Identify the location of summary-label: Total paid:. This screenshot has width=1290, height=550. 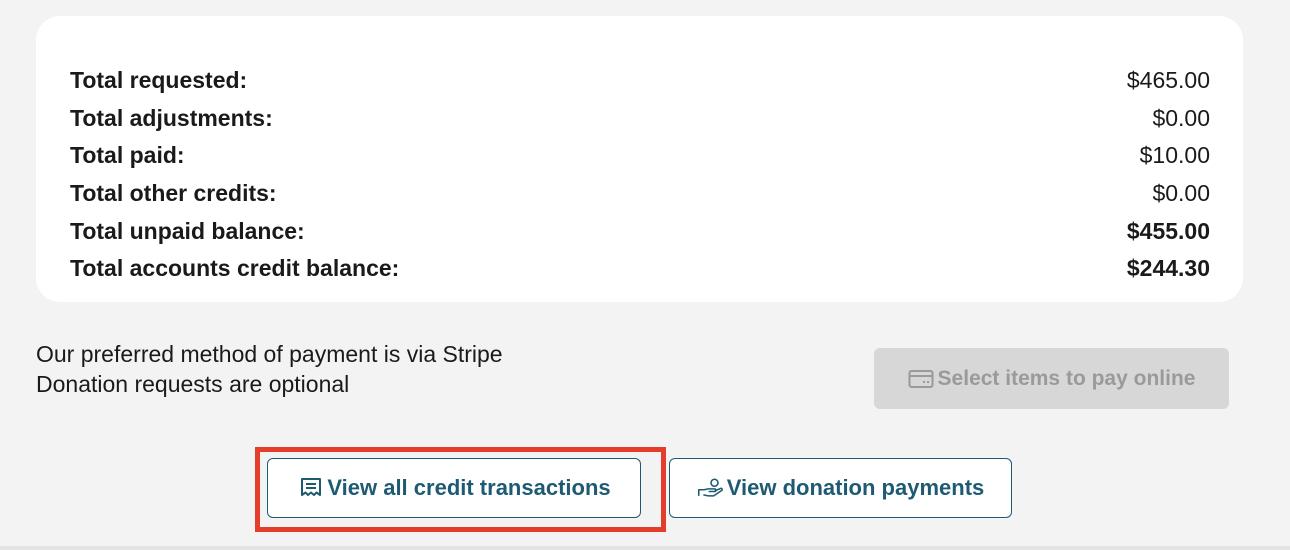
(127, 154).